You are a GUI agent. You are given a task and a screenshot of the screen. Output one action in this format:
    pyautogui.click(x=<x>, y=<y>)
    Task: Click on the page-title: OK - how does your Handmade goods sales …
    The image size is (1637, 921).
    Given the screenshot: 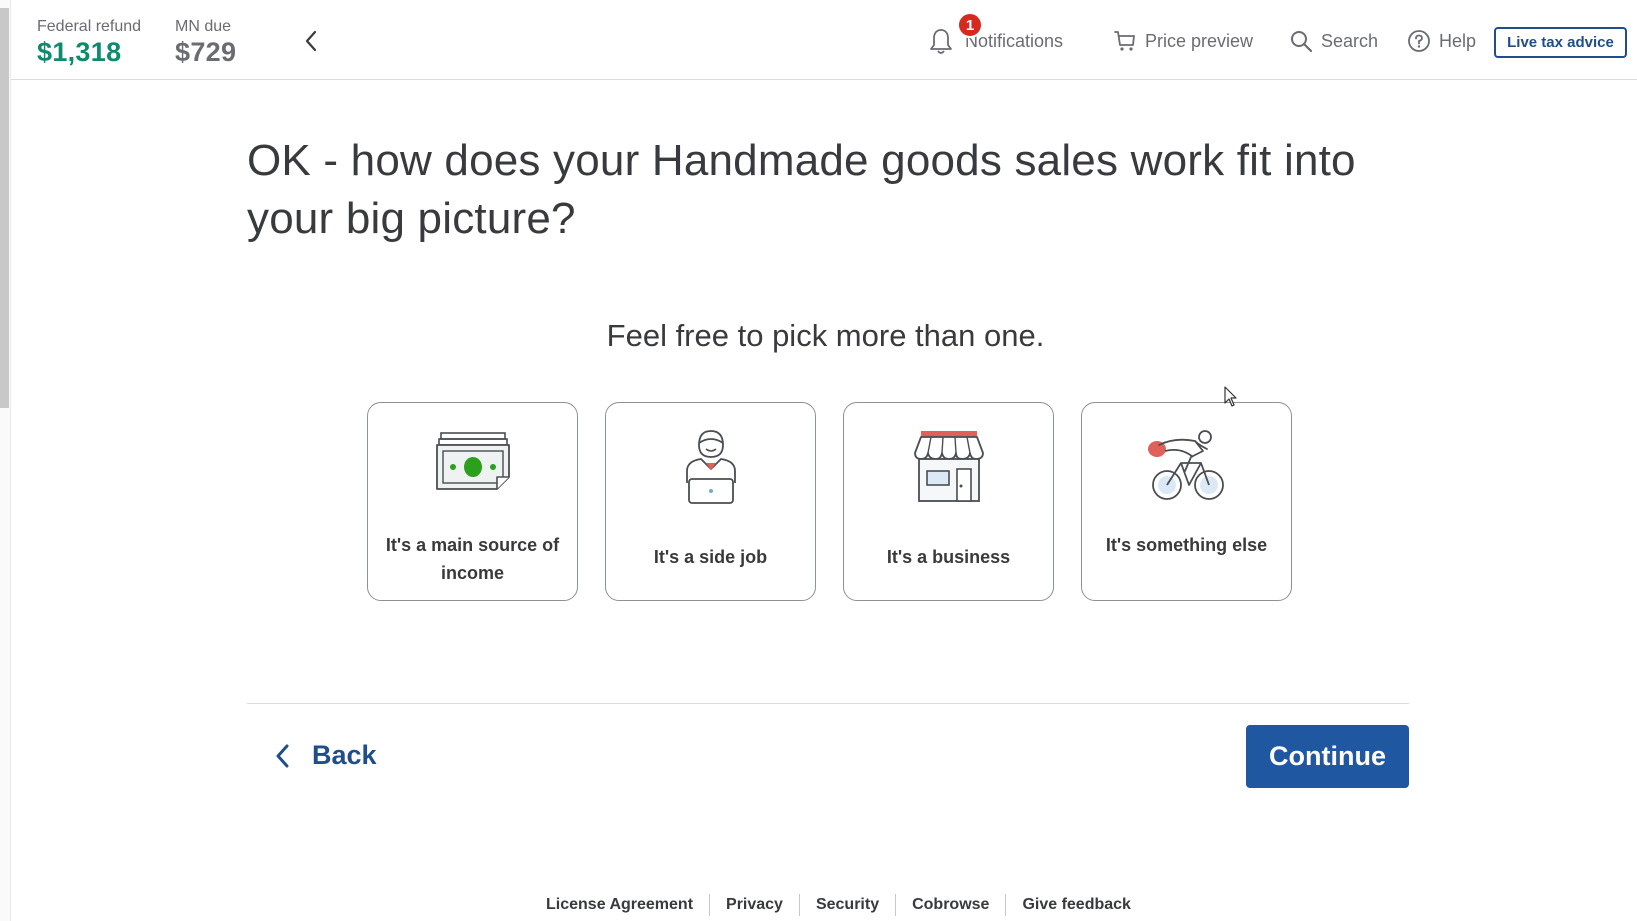 What is the action you would take?
    pyautogui.click(x=801, y=189)
    